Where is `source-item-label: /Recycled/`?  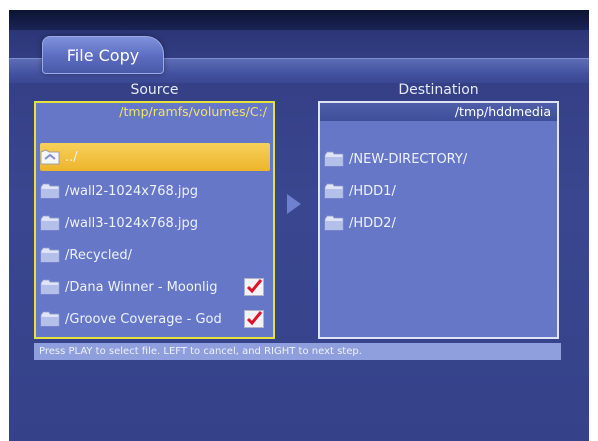
source-item-label: /Recycled/ is located at coordinates (99, 255).